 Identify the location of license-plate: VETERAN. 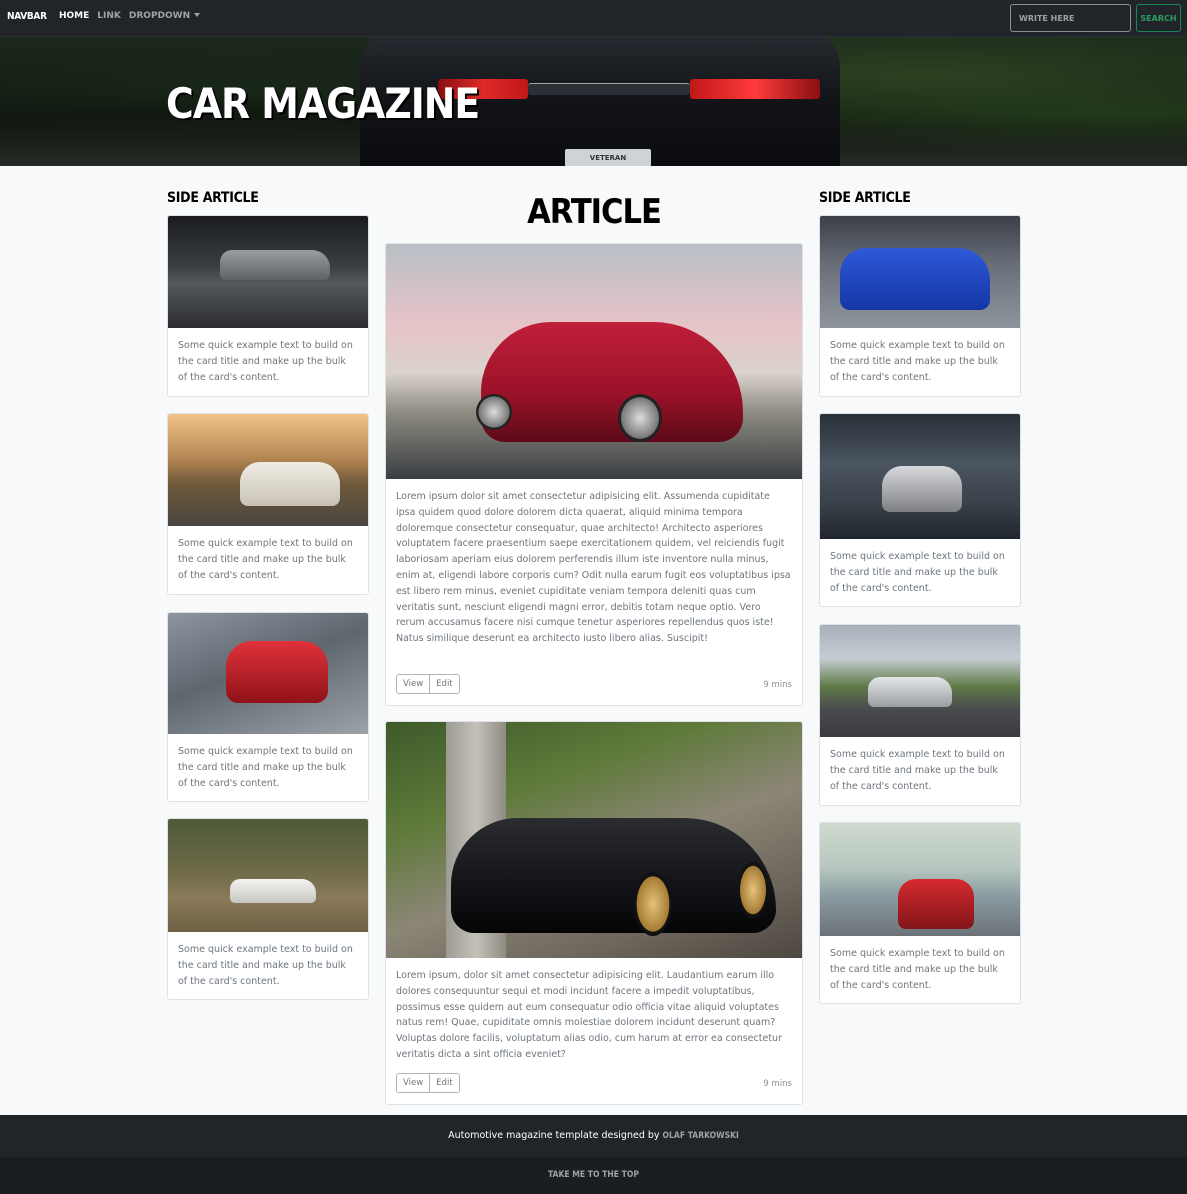
(608, 157).